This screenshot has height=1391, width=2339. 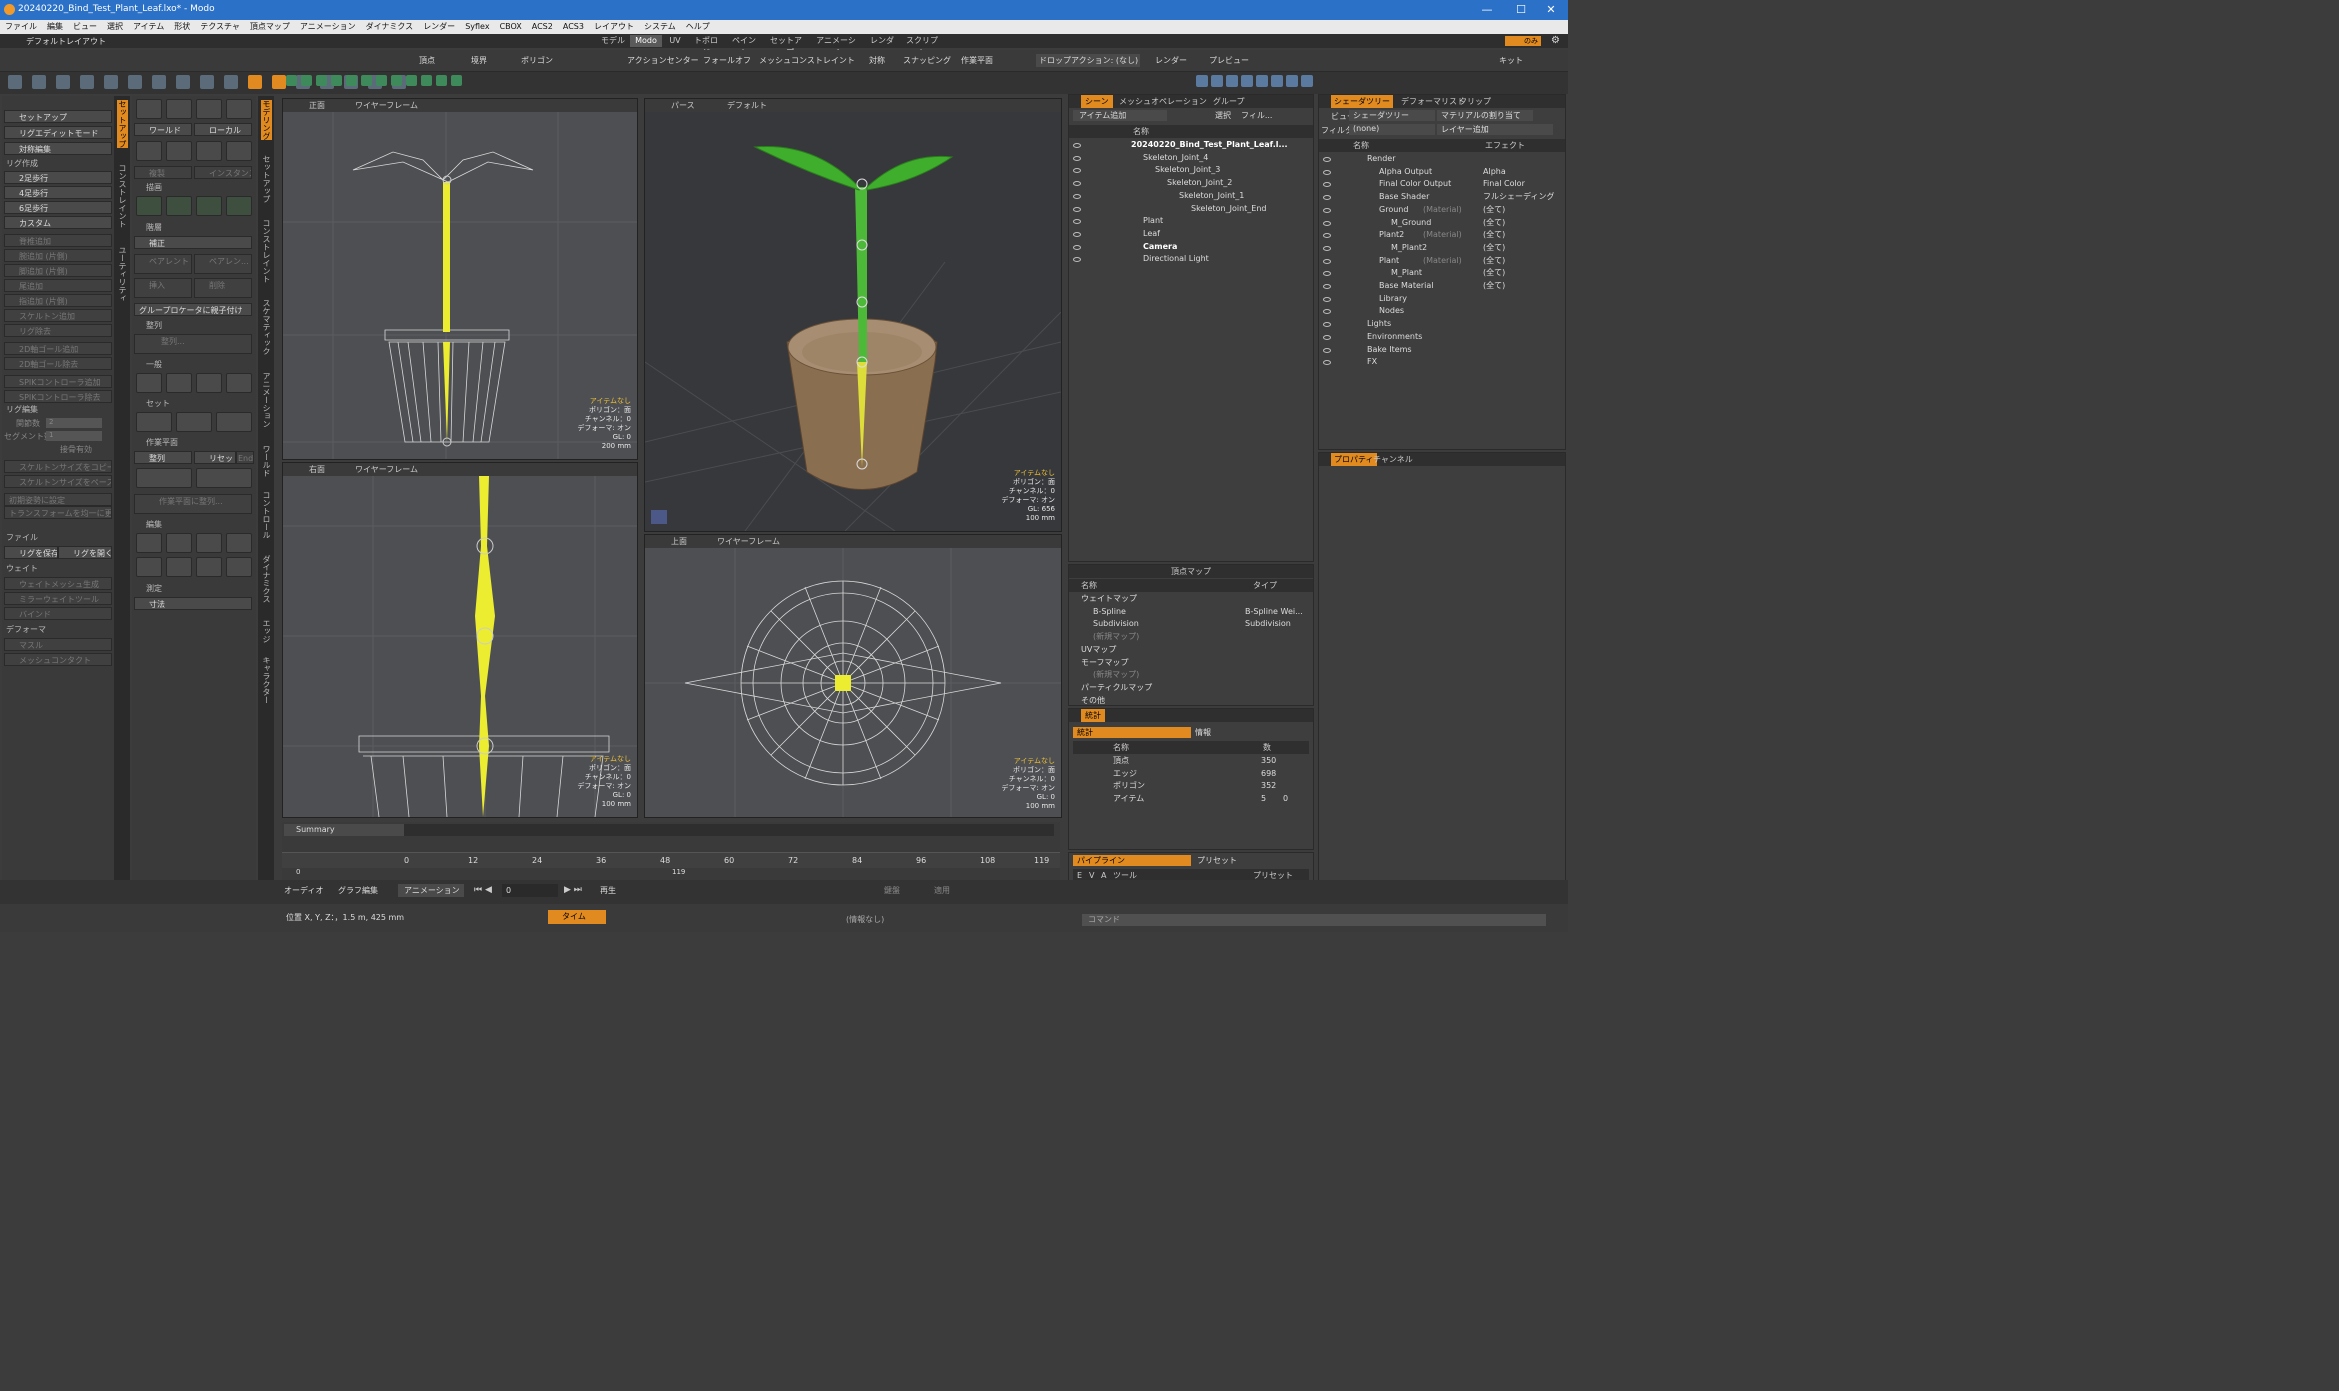 I want to click on menu-item: ビュー, so click(x=85, y=27).